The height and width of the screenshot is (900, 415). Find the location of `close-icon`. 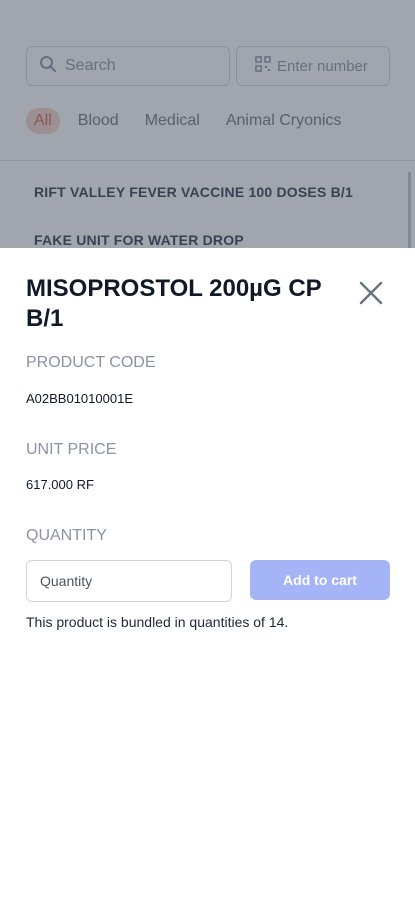

close-icon is located at coordinates (371, 296).